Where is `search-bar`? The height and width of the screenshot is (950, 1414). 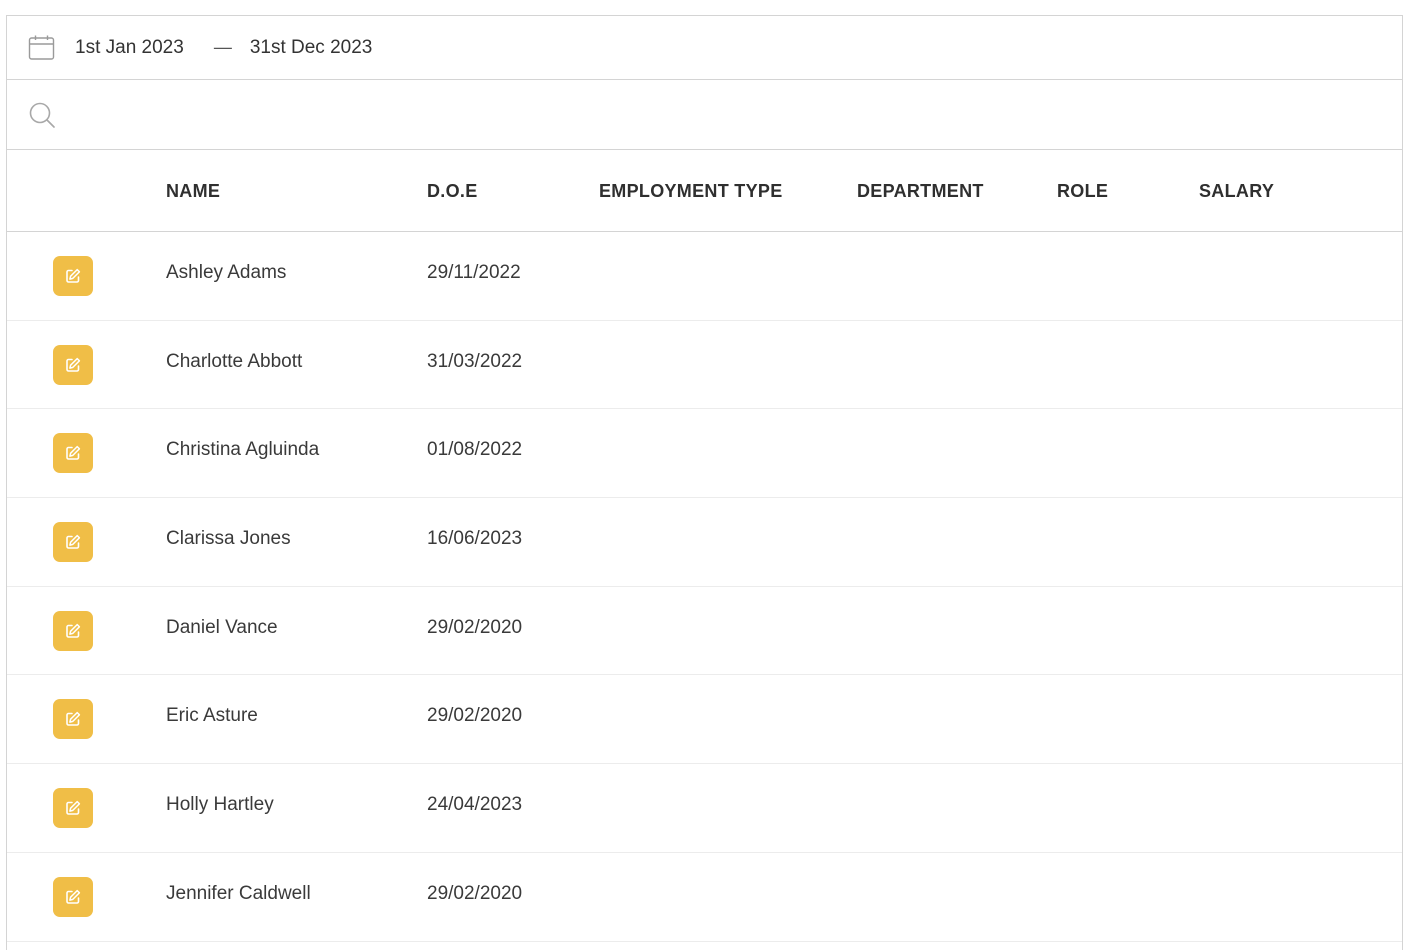
search-bar is located at coordinates (704, 115).